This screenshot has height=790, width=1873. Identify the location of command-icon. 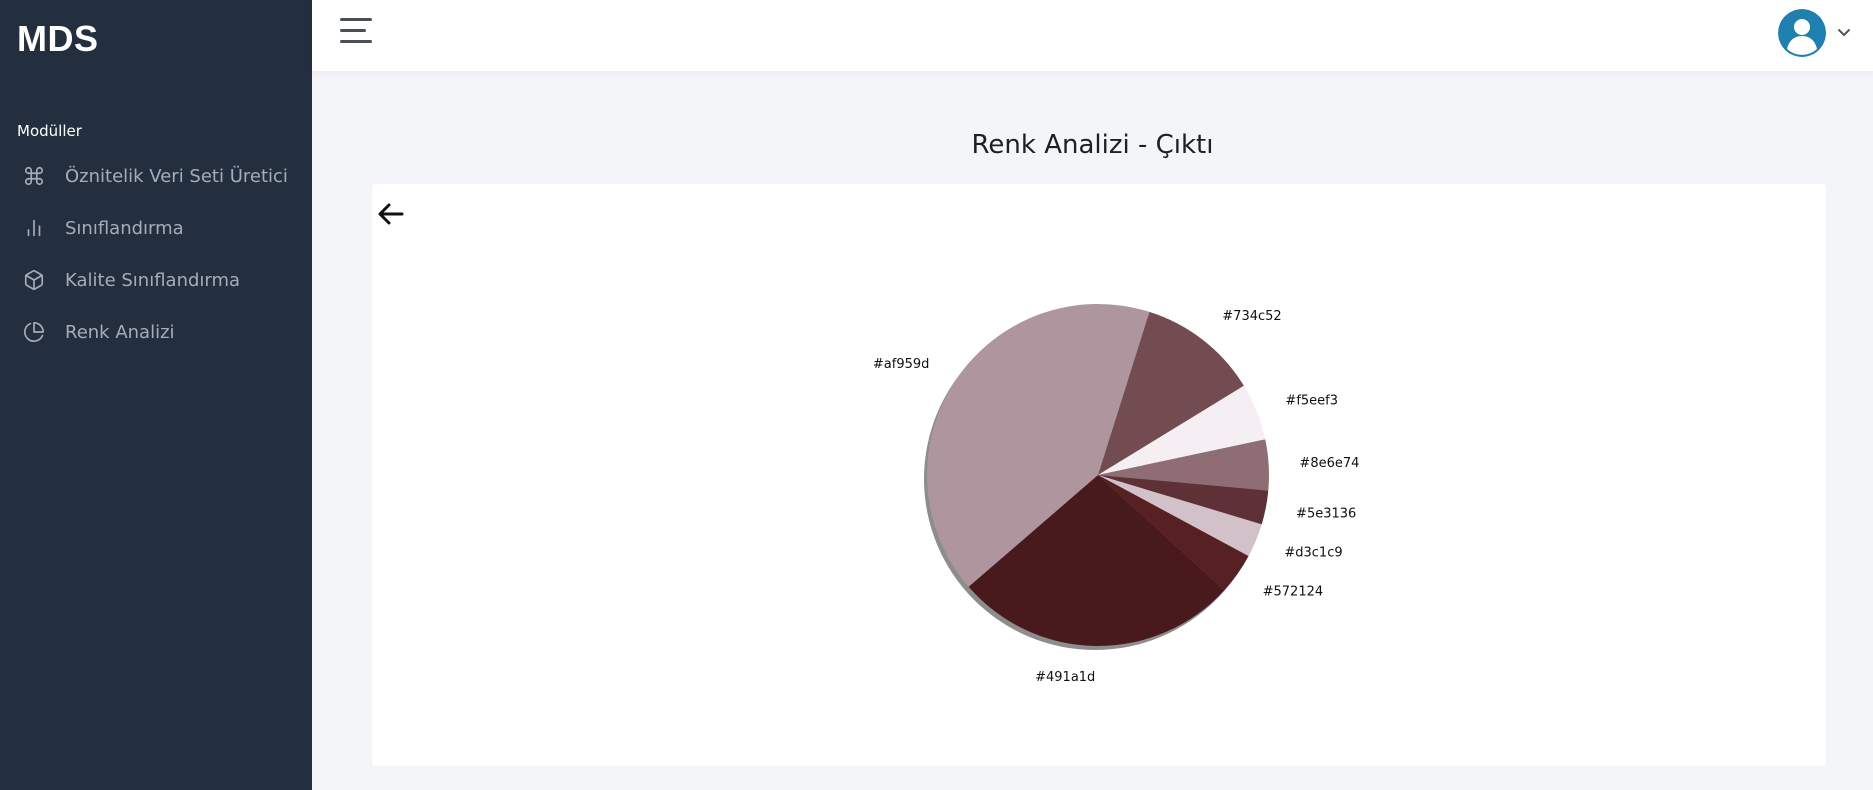
(34, 176).